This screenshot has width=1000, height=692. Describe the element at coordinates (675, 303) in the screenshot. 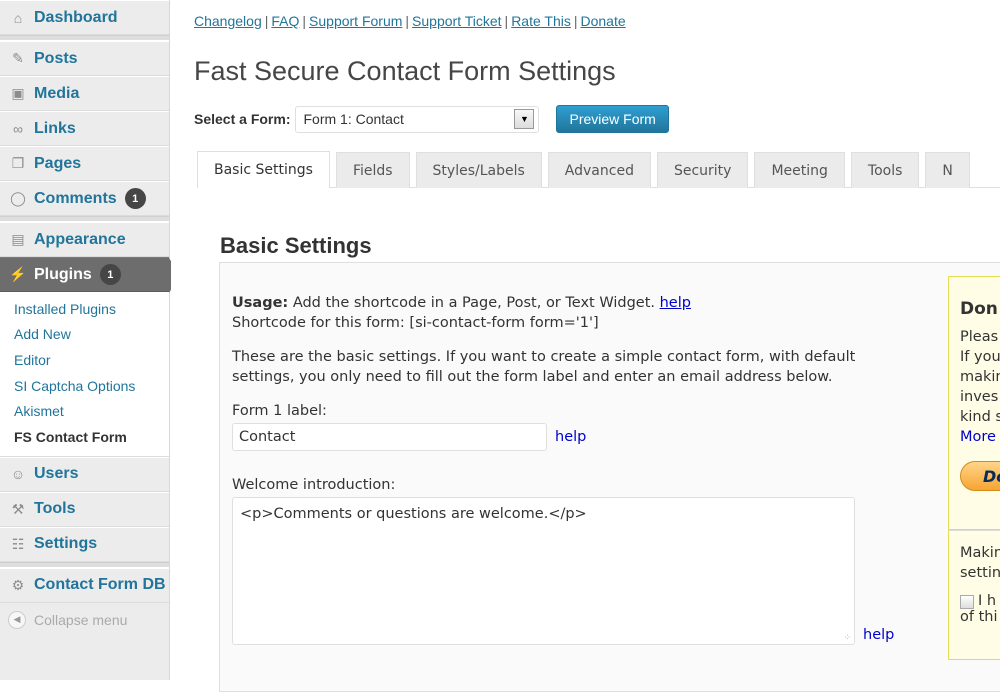

I see `usage-help-link: help` at that location.